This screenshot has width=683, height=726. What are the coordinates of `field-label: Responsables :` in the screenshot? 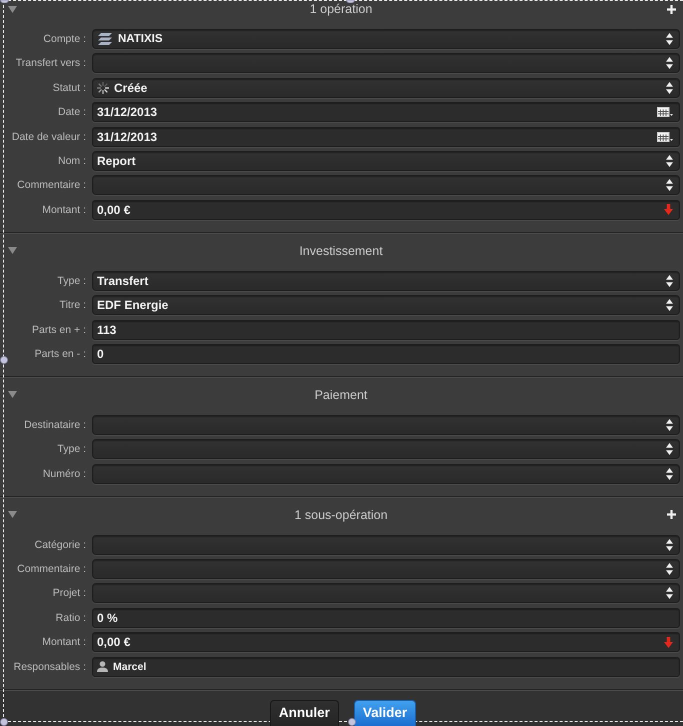 It's located at (49, 666).